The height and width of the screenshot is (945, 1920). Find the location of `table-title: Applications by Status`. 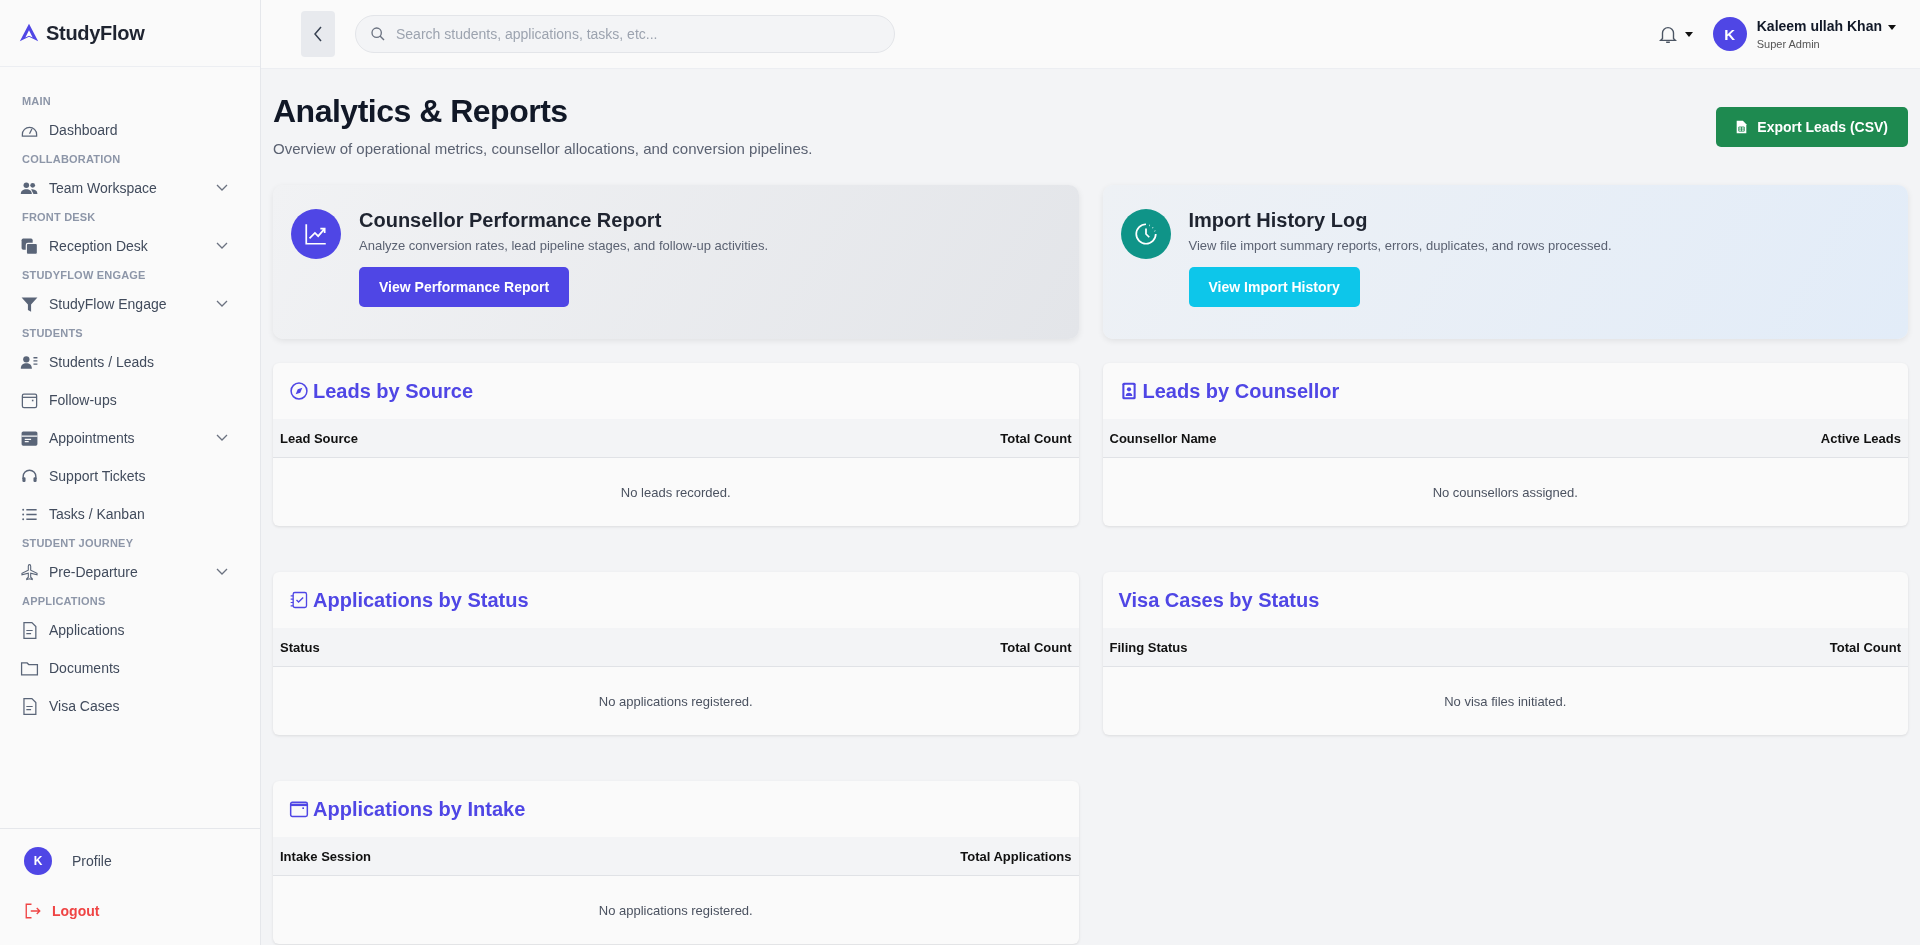

table-title: Applications by Status is located at coordinates (421, 600).